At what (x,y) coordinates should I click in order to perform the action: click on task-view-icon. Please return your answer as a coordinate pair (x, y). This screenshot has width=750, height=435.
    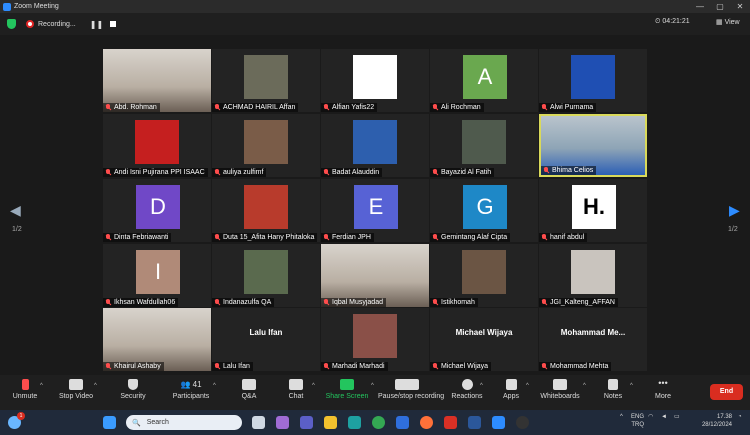
    Looking at the image, I should click on (258, 422).